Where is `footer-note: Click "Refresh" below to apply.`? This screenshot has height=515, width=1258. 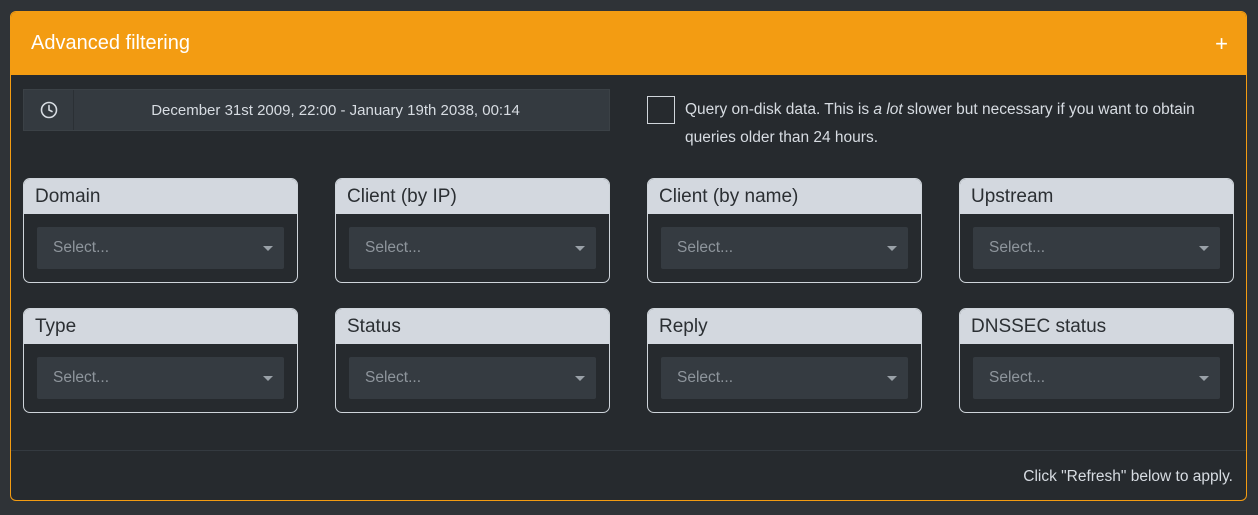
footer-note: Click "Refresh" below to apply. is located at coordinates (1128, 476).